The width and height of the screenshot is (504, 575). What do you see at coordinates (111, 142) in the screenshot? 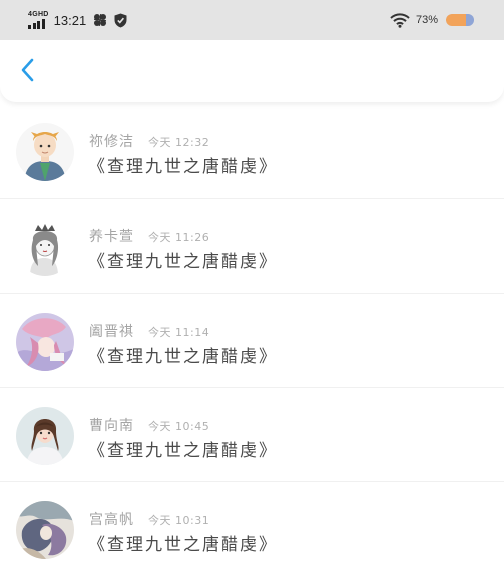
I see `author-name: 祢修洁` at bounding box center [111, 142].